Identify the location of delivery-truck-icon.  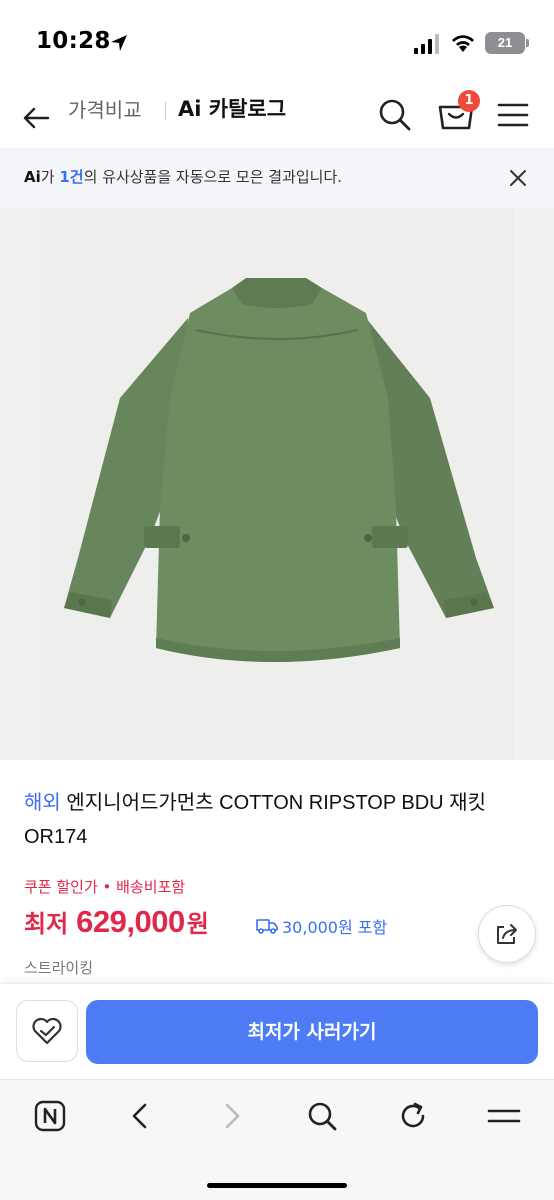
(267, 926).